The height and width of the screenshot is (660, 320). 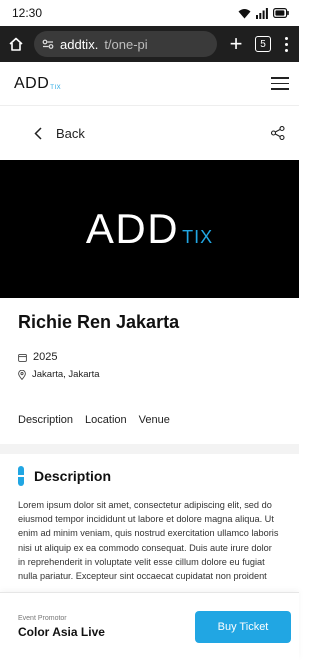 What do you see at coordinates (149, 365) in the screenshot?
I see `event-meta: 2025 Jakarta, Jakarta` at bounding box center [149, 365].